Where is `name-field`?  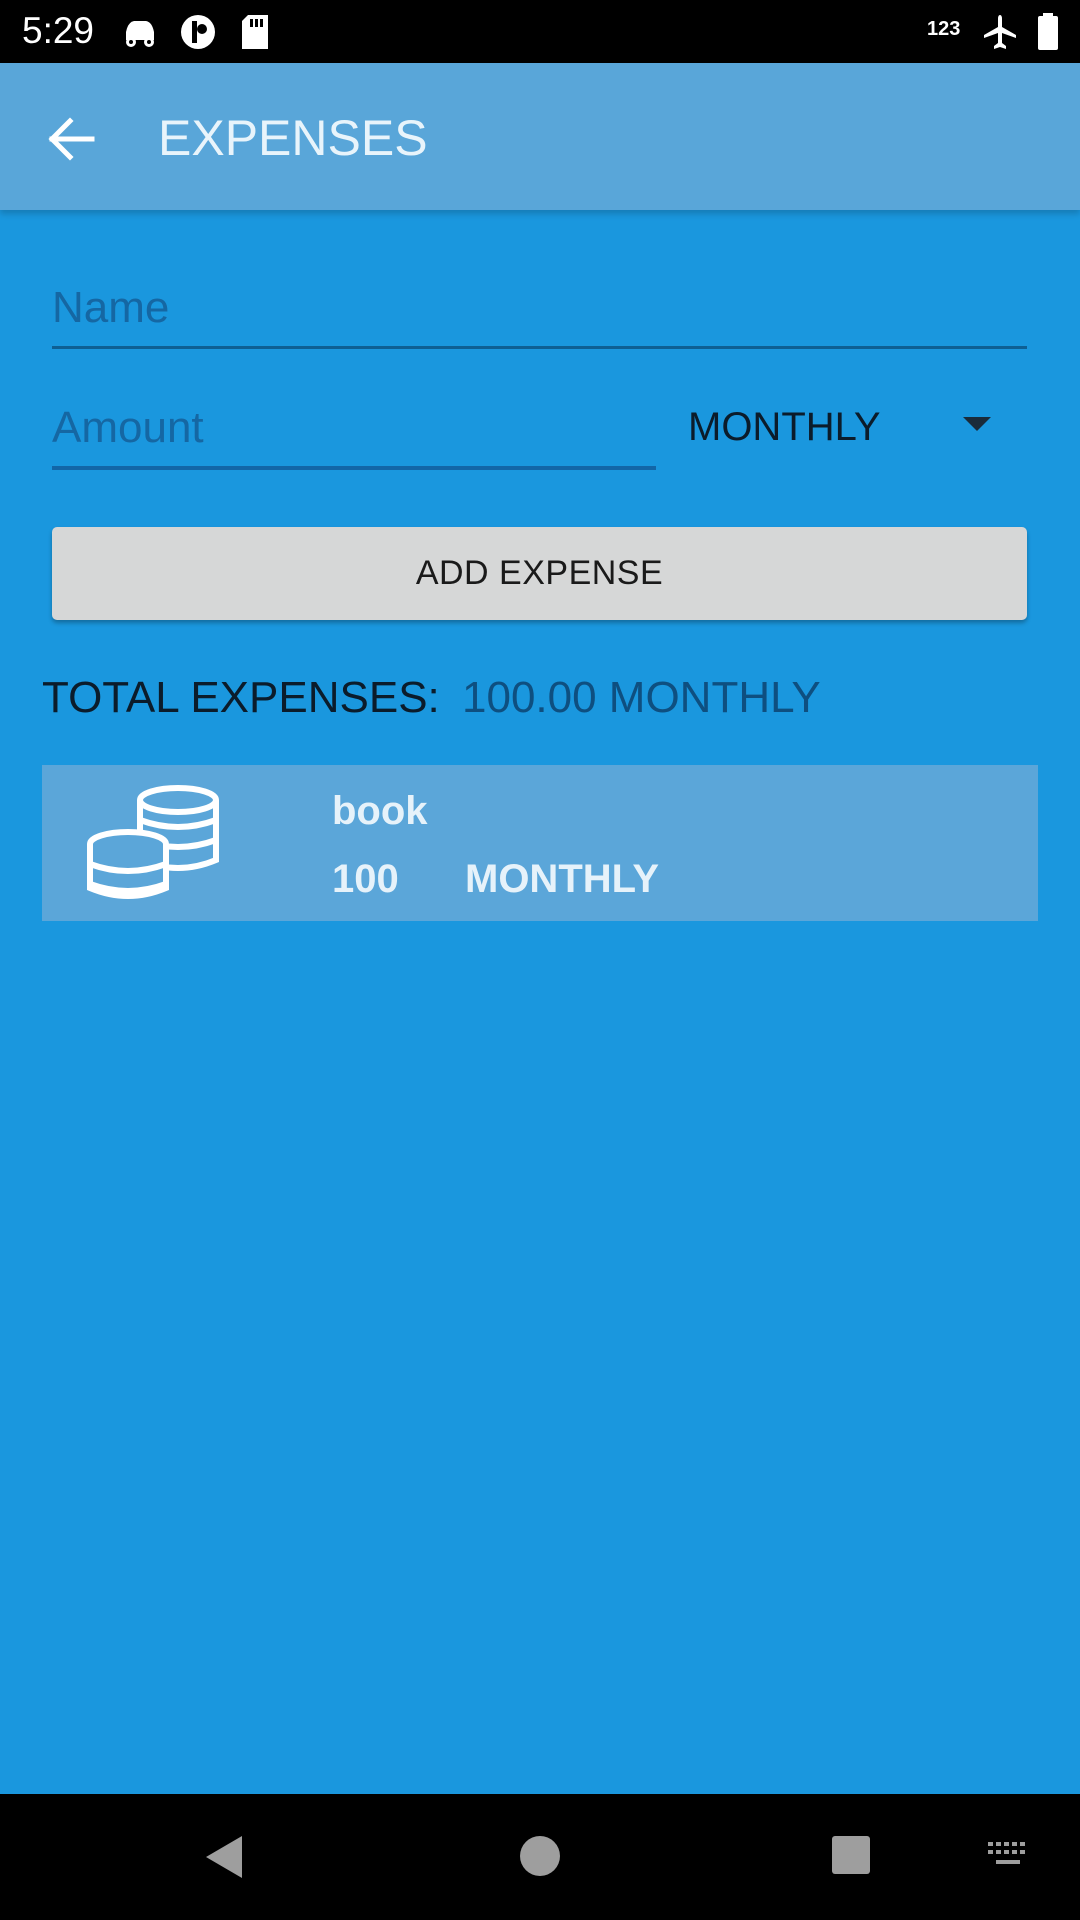 name-field is located at coordinates (539, 309).